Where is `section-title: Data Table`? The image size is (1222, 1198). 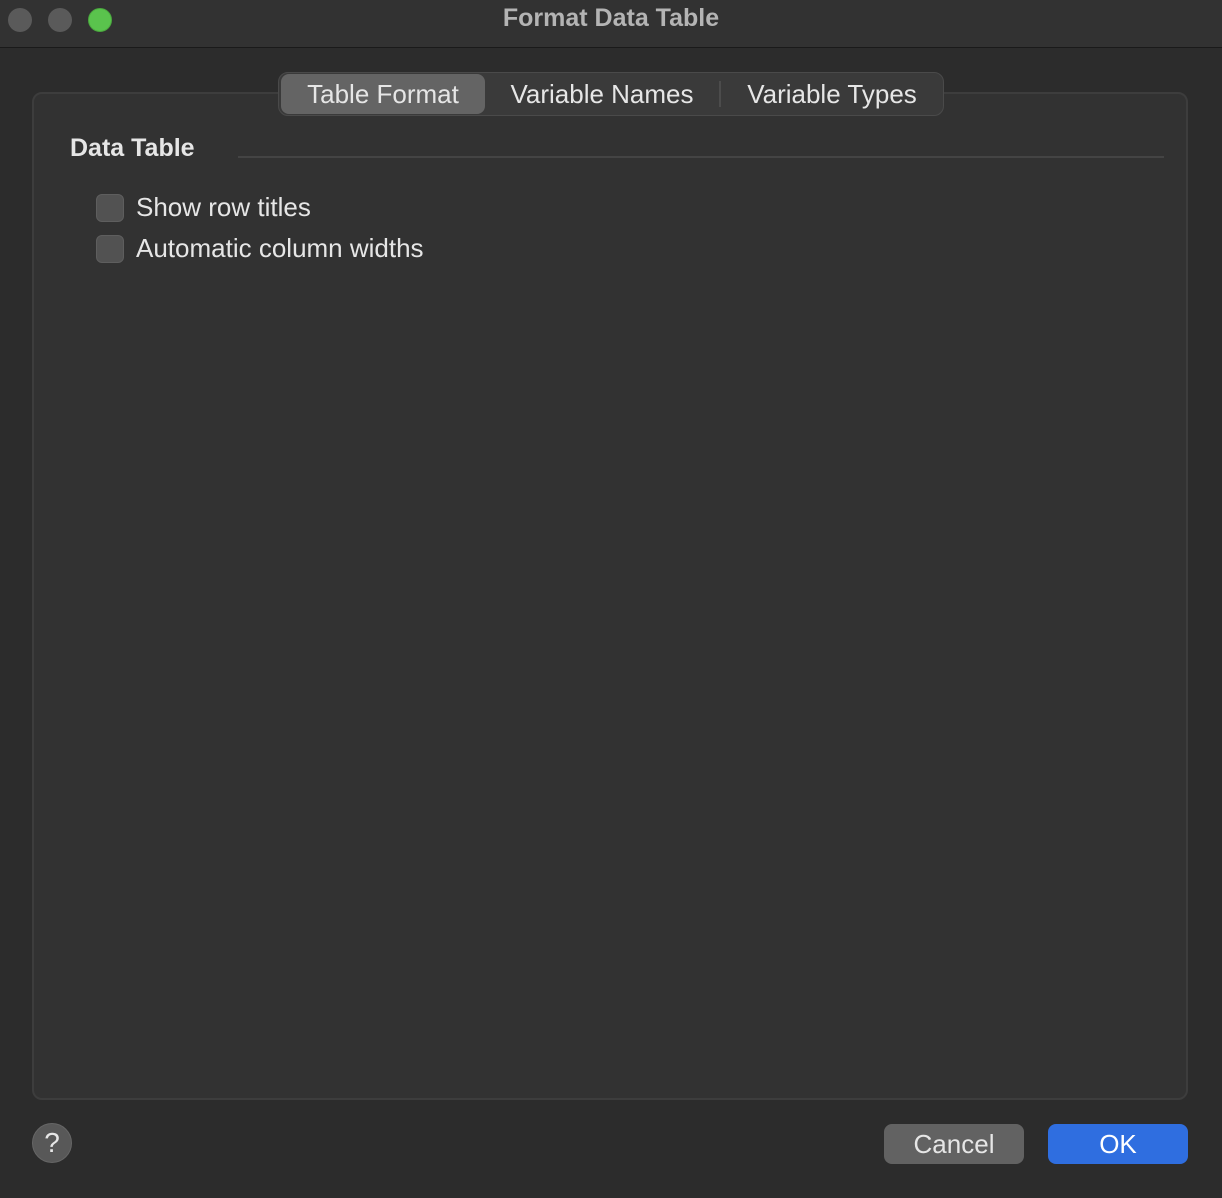 section-title: Data Table is located at coordinates (132, 148).